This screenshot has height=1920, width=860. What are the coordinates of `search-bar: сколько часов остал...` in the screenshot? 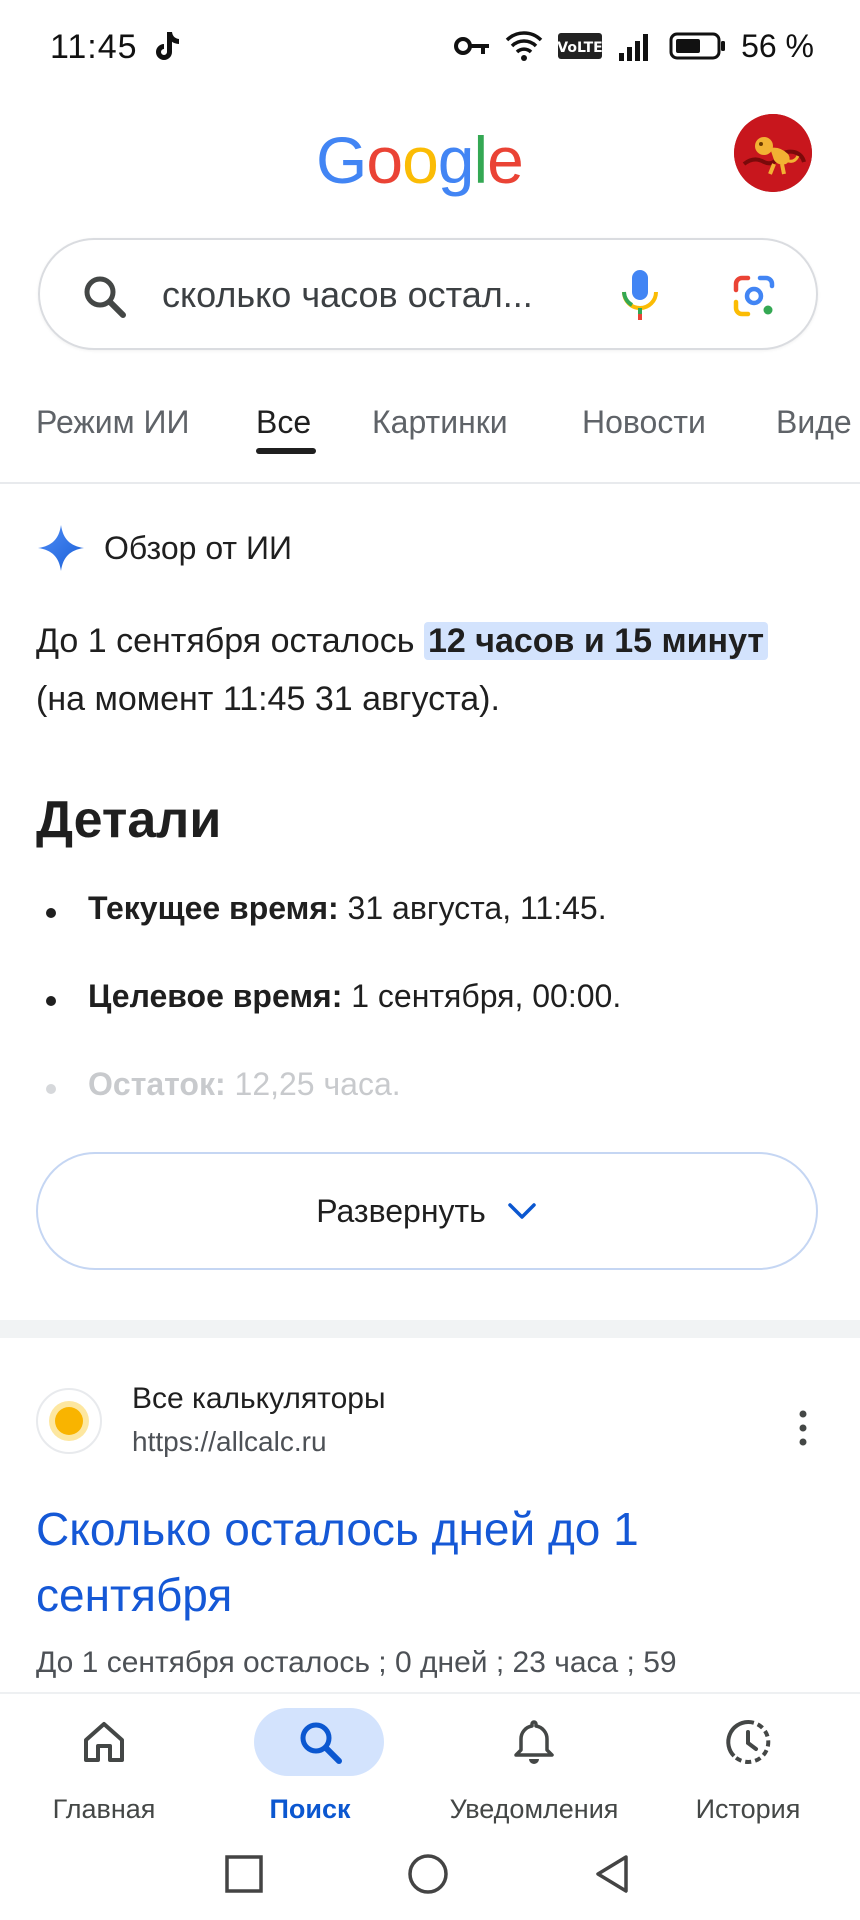 It's located at (428, 294).